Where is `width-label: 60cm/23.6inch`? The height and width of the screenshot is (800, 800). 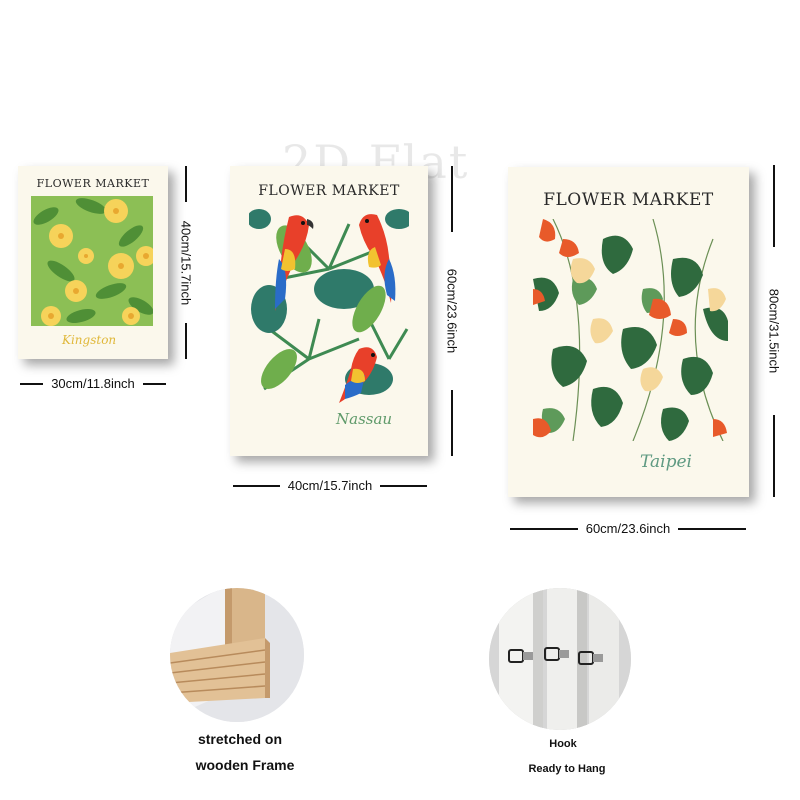 width-label: 60cm/23.6inch is located at coordinates (628, 528).